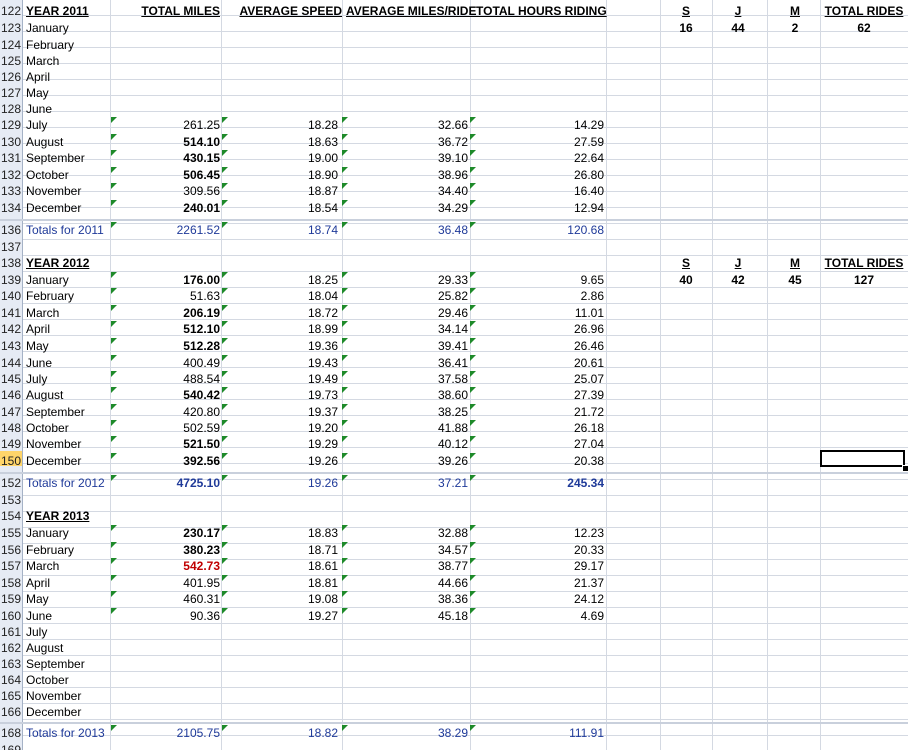 The width and height of the screenshot is (908, 750). I want to click on average-miles-ride-cell: 41.88, so click(407, 428).